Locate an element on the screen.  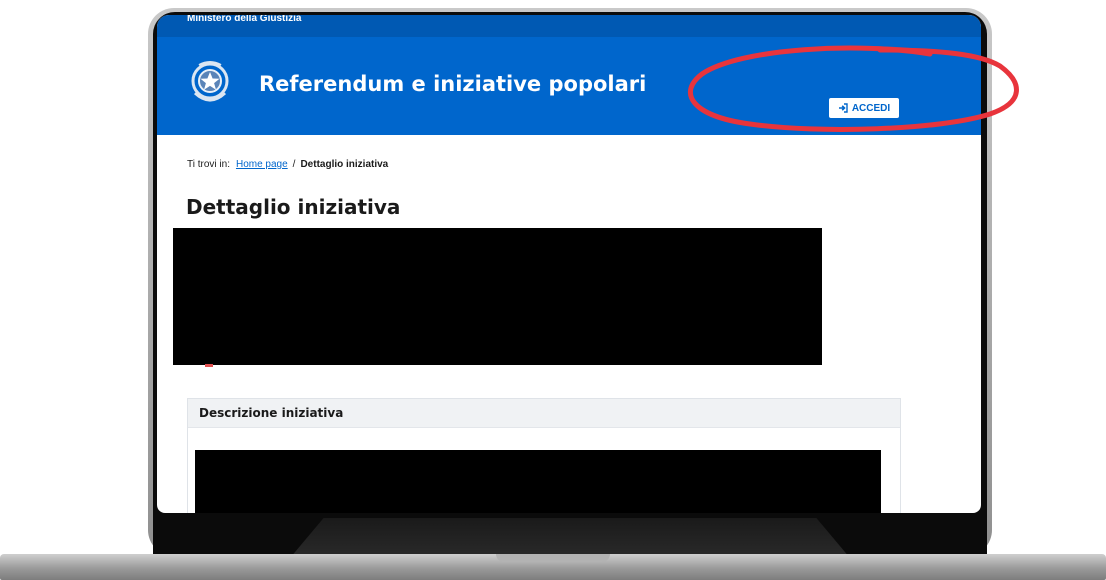
italian-republic-emblem-icon is located at coordinates (210, 83).